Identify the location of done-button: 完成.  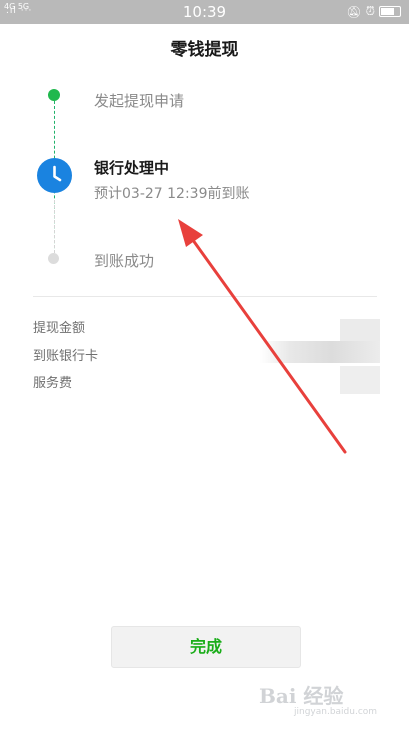
(206, 647).